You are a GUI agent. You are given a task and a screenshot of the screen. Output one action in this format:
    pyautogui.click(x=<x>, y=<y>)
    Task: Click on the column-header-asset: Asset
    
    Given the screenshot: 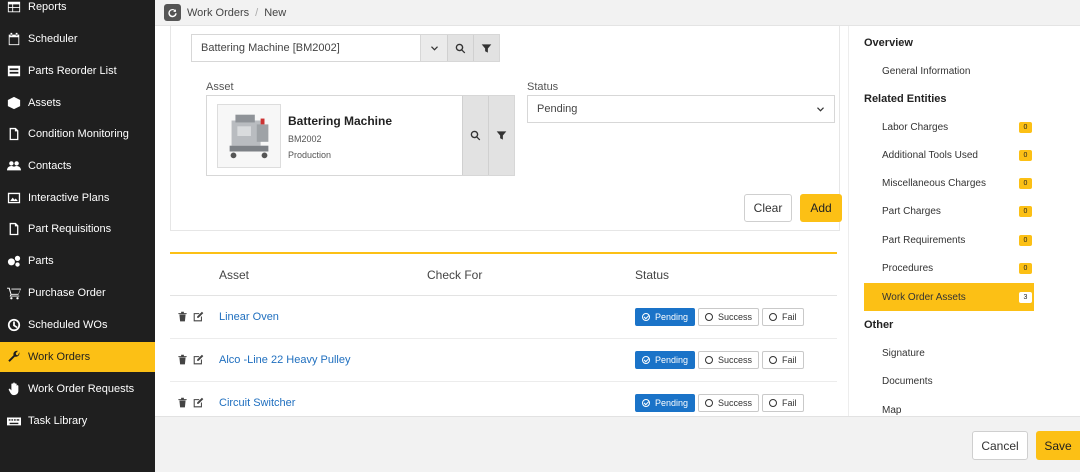 What is the action you would take?
    pyautogui.click(x=234, y=275)
    